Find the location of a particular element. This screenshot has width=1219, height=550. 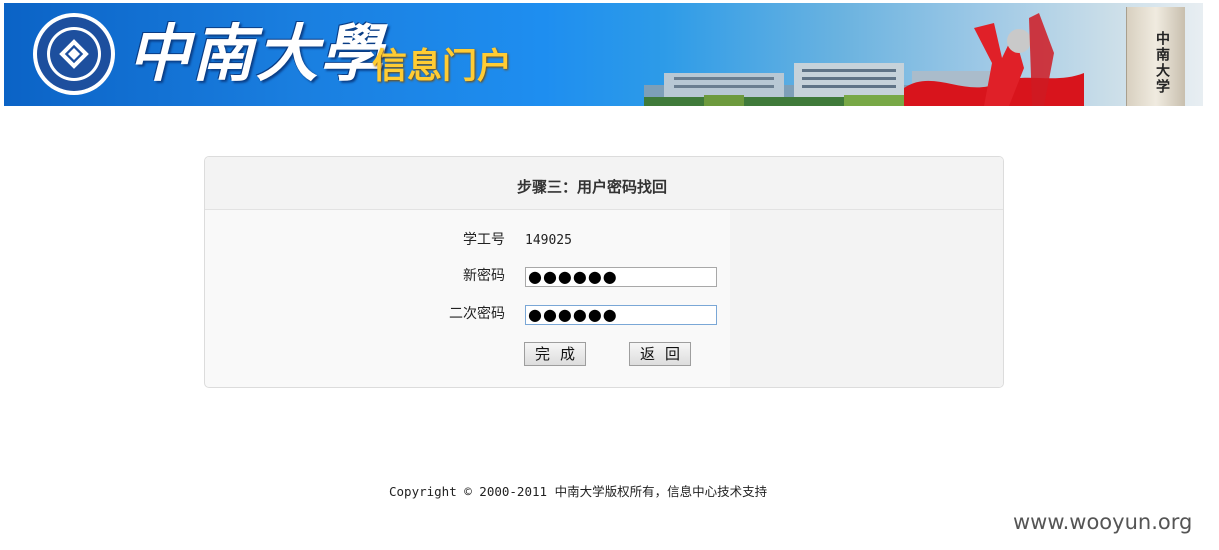

red-ribbon-graphic is located at coordinates (994, 59).